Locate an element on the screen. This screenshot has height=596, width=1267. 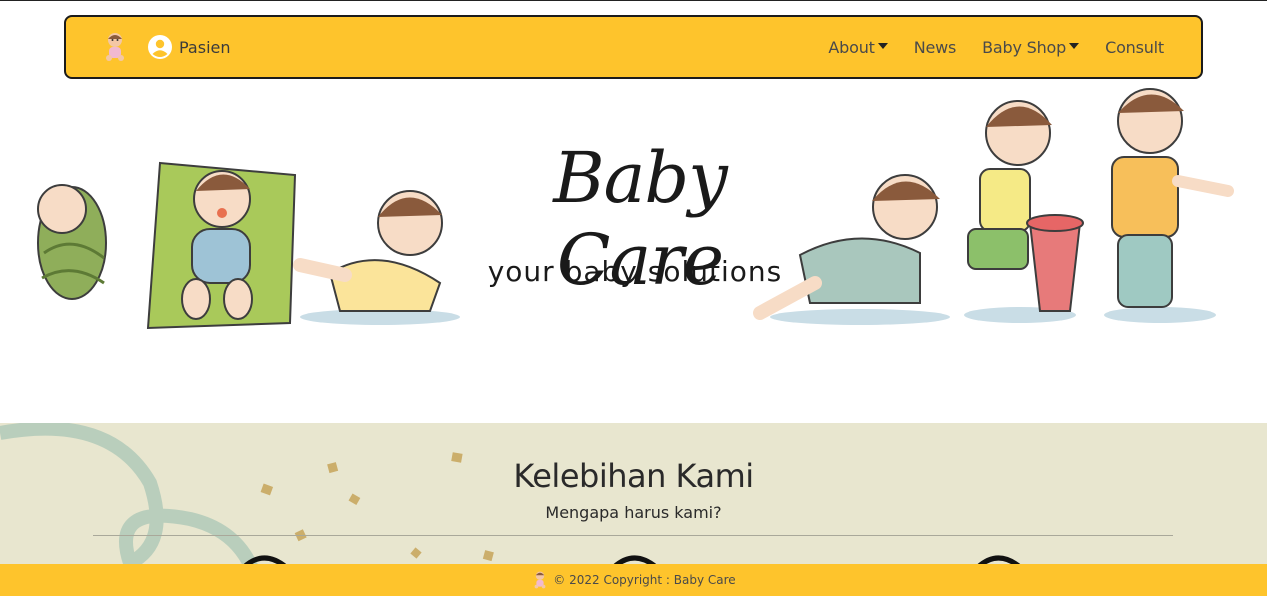
nav-news-link: News is located at coordinates (935, 47).